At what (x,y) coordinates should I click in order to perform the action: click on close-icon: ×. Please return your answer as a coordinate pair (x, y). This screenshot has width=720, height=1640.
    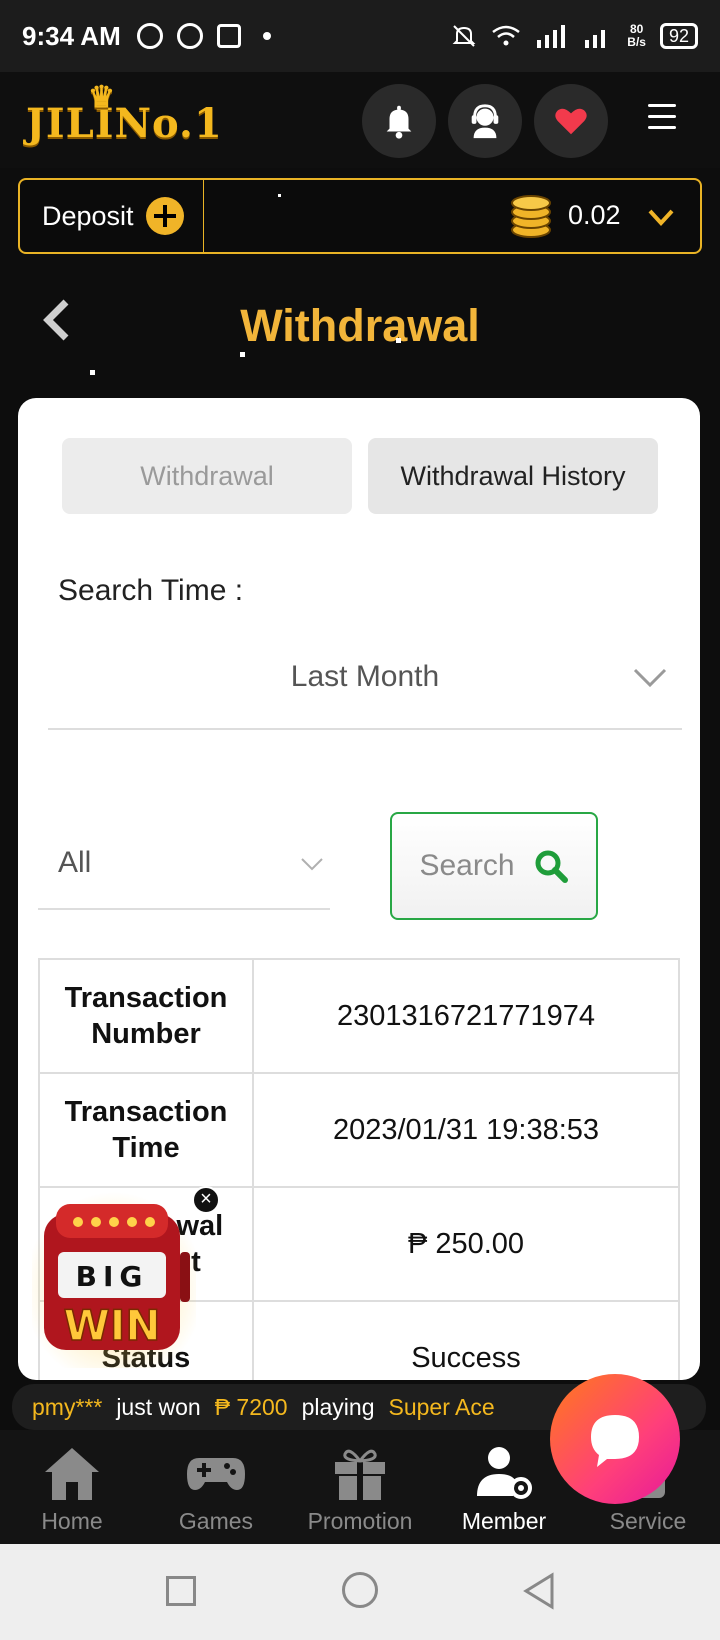
    Looking at the image, I should click on (206, 1200).